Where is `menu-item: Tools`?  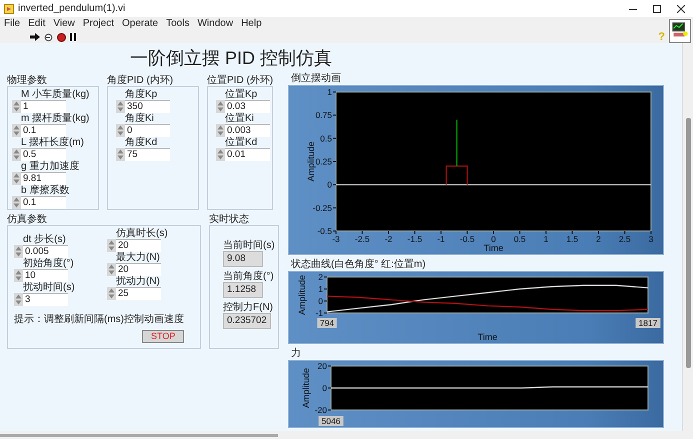 menu-item: Tools is located at coordinates (178, 24).